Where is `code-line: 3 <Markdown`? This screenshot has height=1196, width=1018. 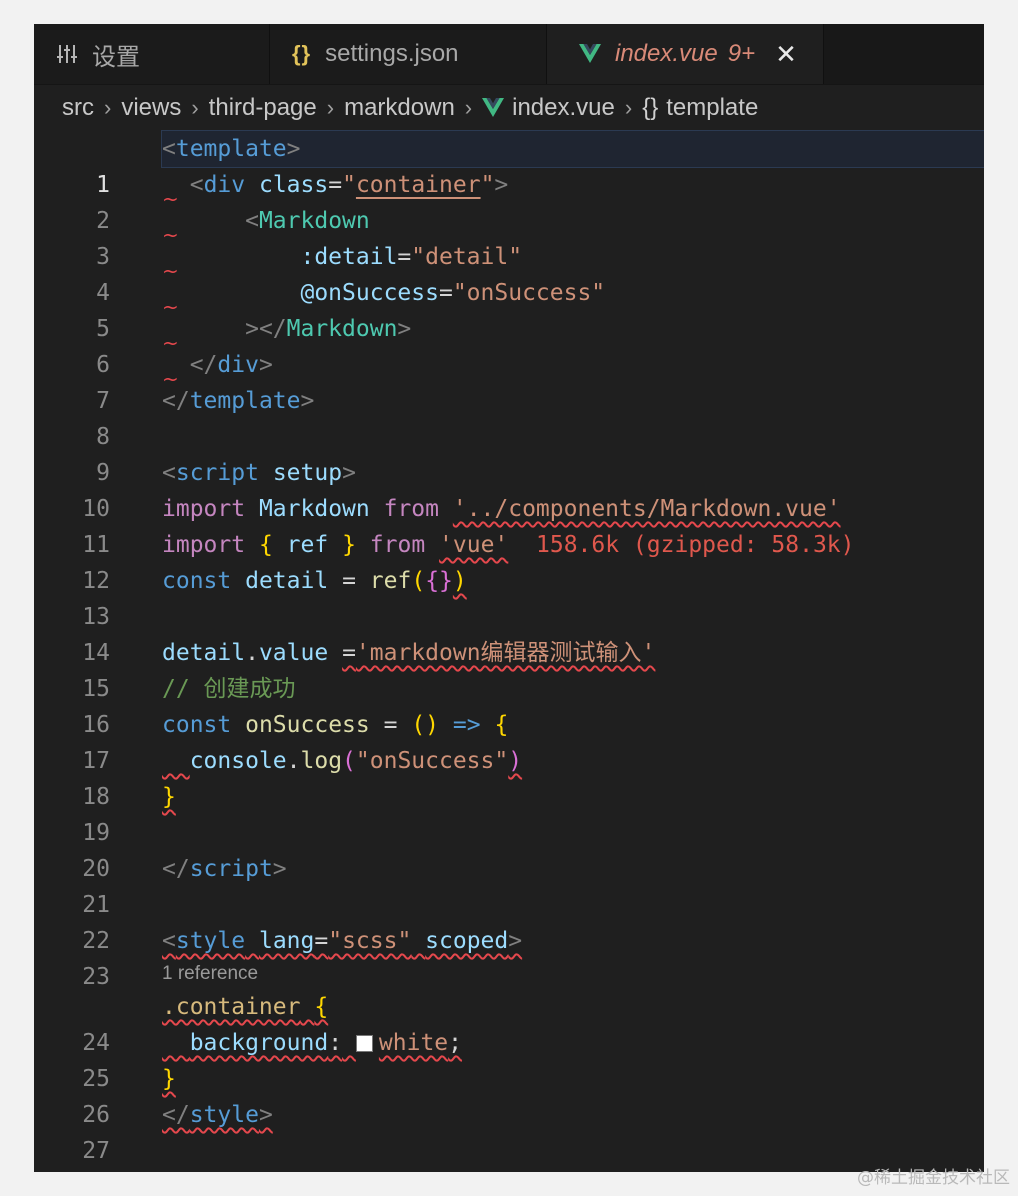
code-line: 3 <Markdown is located at coordinates (509, 236).